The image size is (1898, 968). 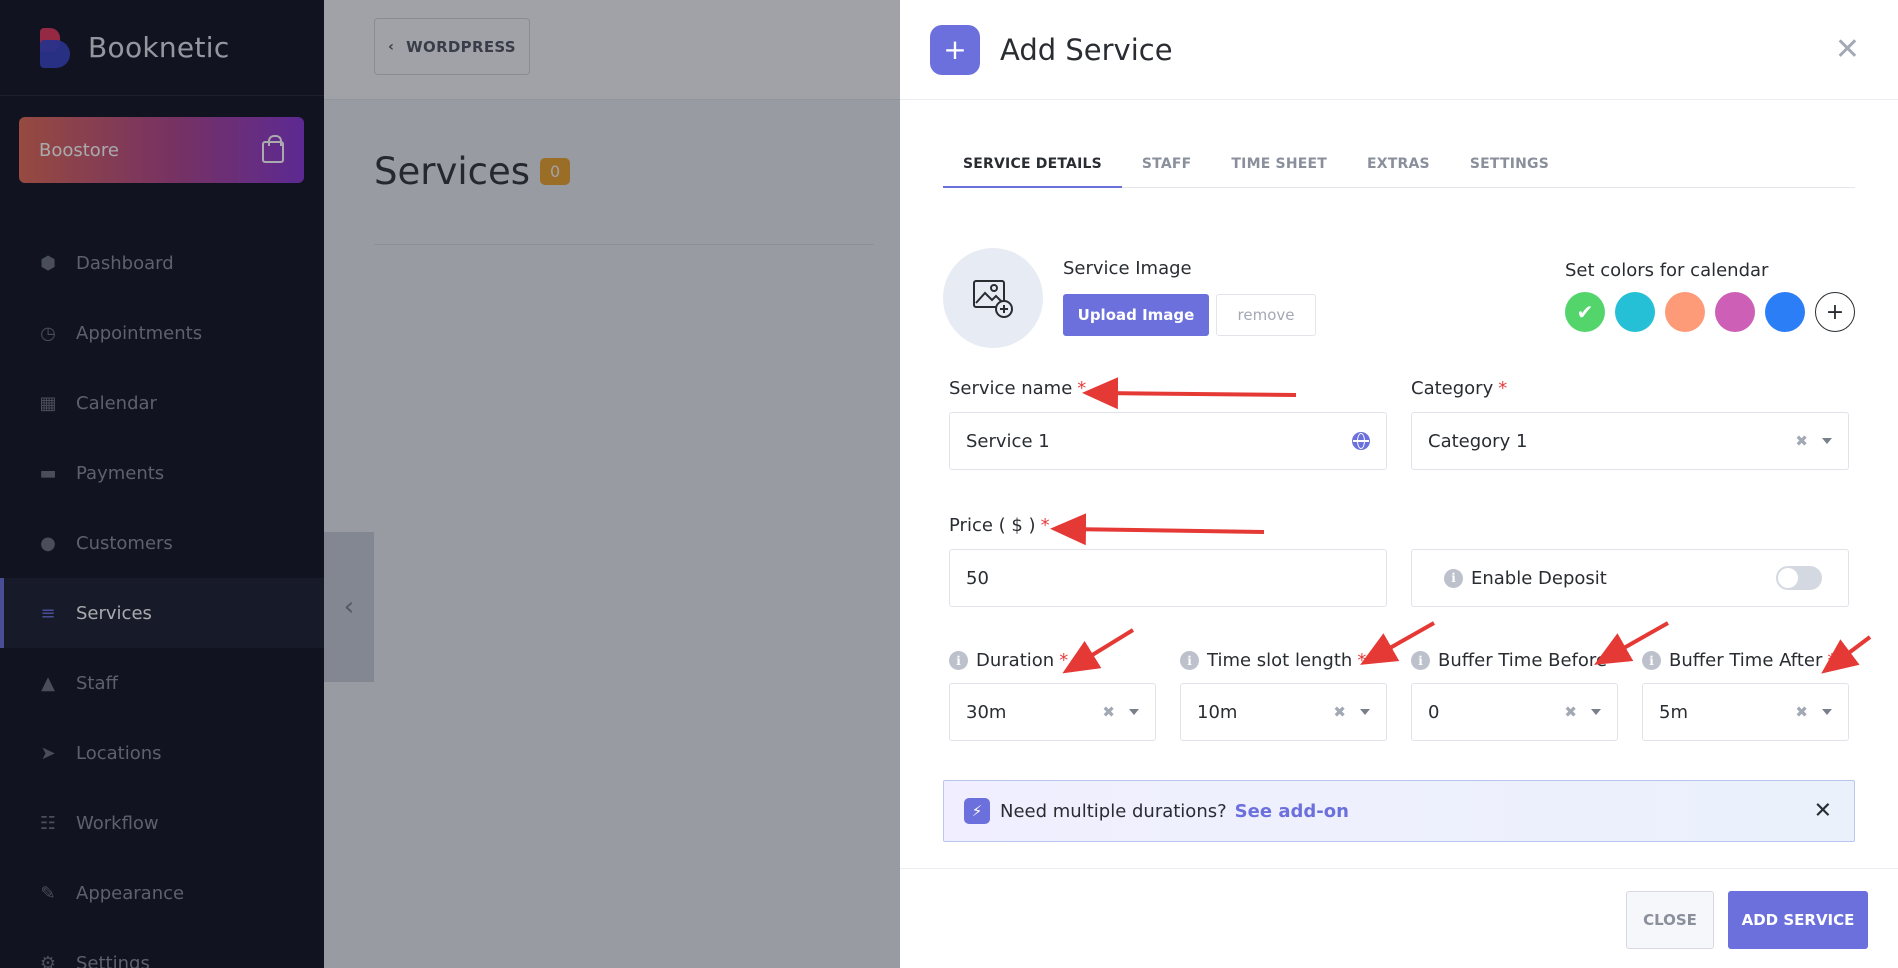 I want to click on tab-time-sheet: TIME SHEET, so click(x=1279, y=167).